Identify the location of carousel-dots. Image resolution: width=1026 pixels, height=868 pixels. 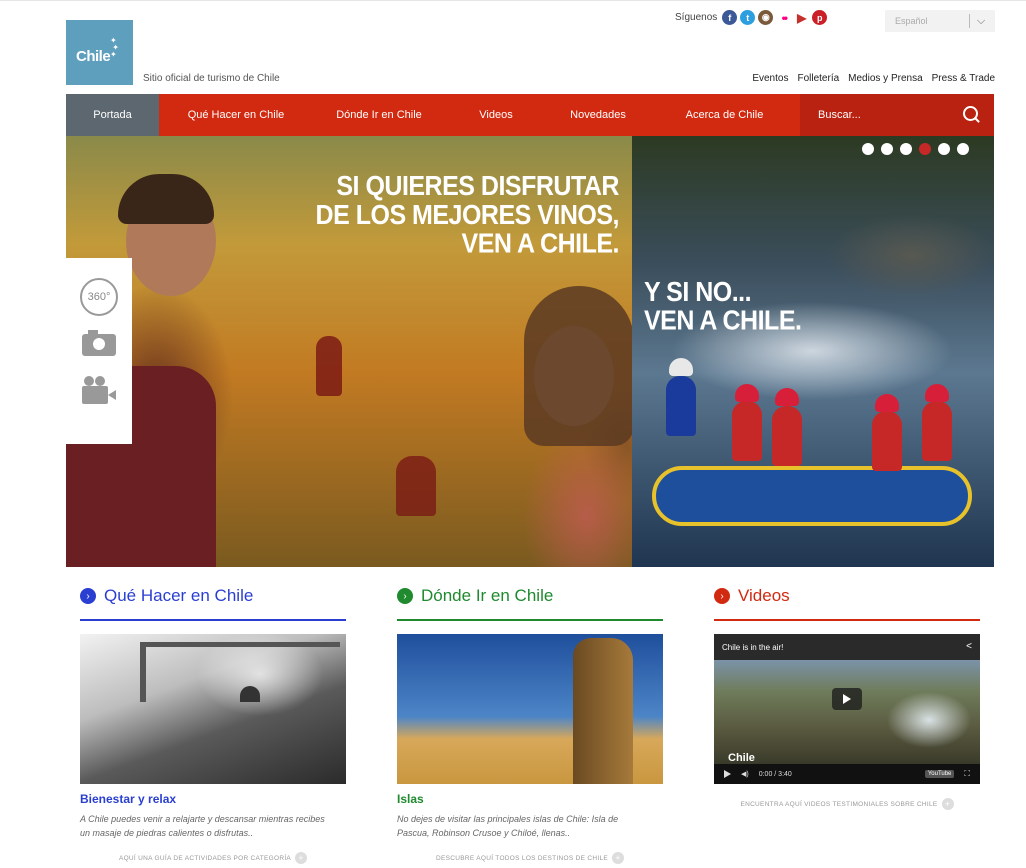
(915, 149).